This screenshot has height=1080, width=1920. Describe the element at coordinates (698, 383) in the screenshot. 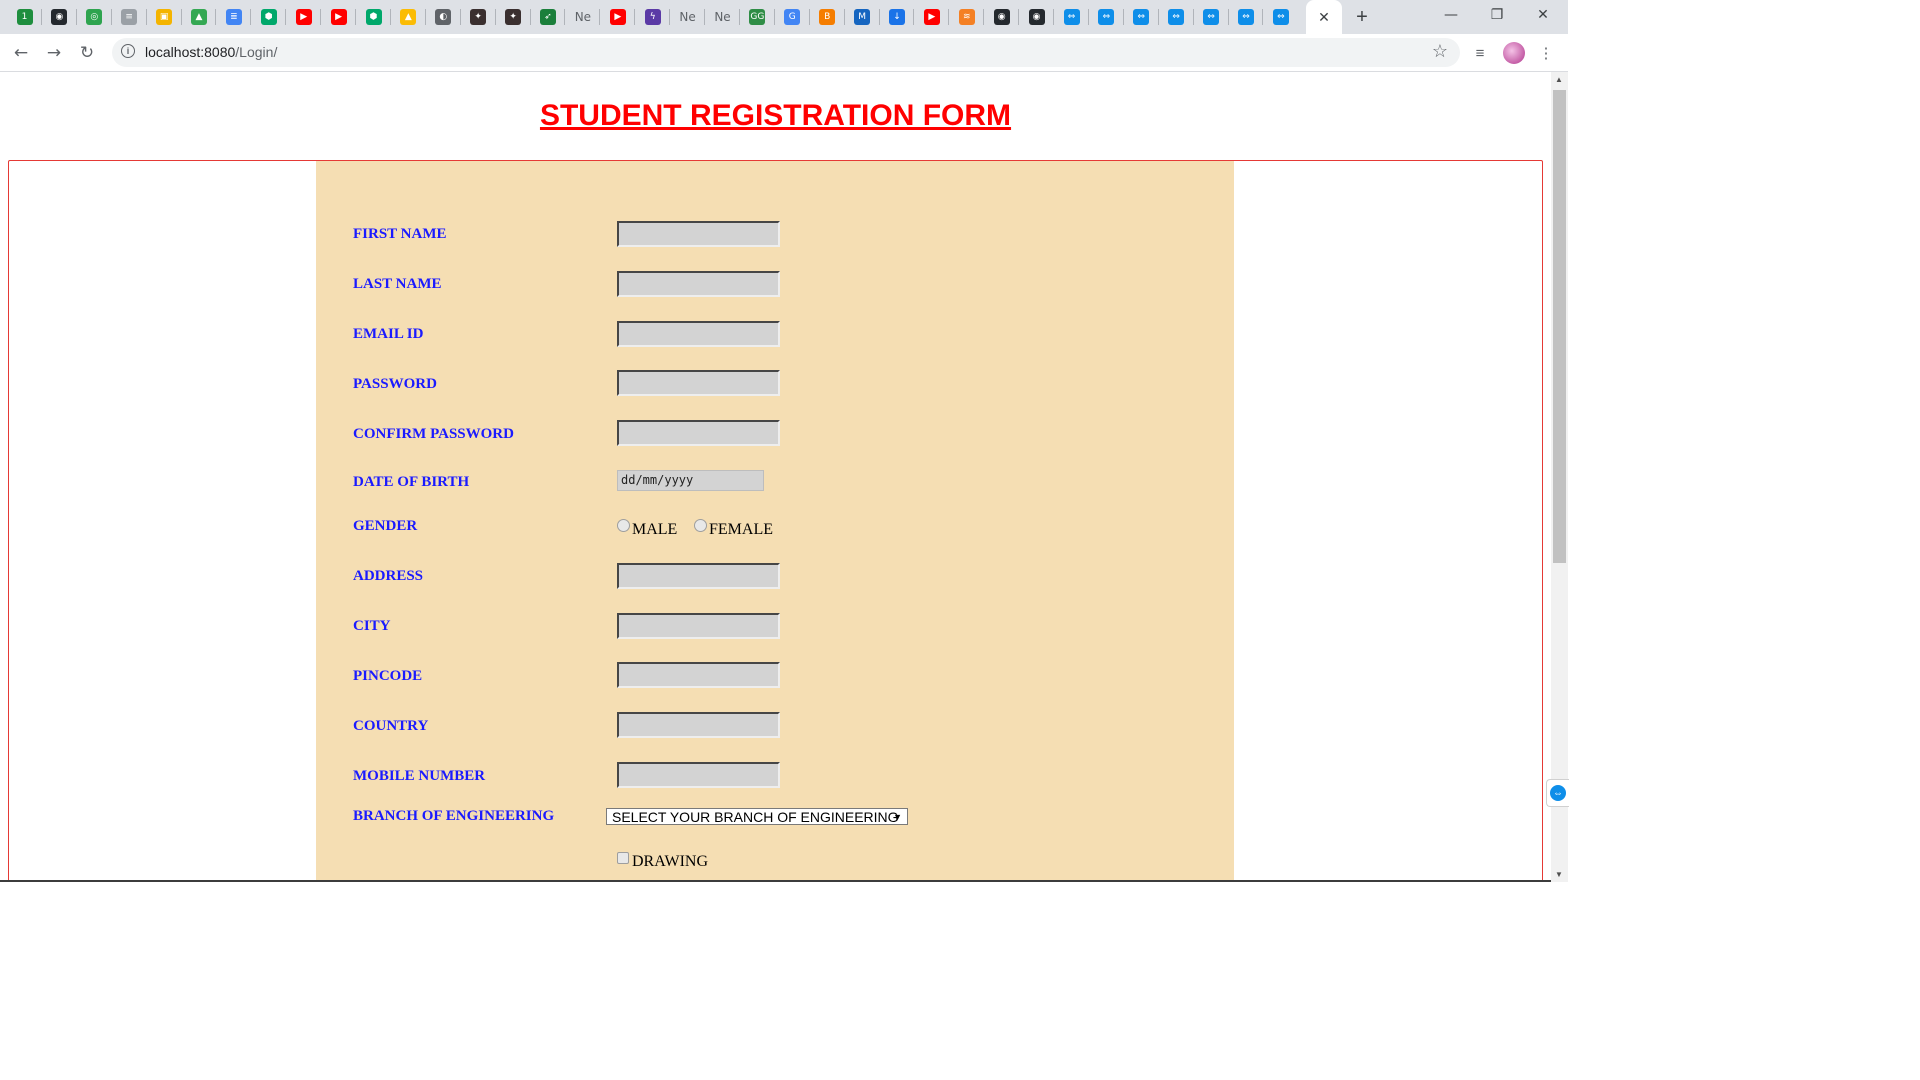

I see `password-input` at that location.